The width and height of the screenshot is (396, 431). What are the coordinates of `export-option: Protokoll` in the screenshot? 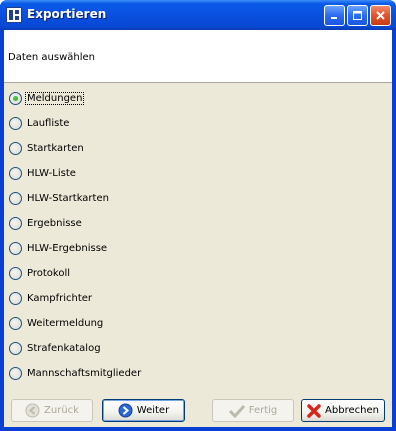 It's located at (40, 273).